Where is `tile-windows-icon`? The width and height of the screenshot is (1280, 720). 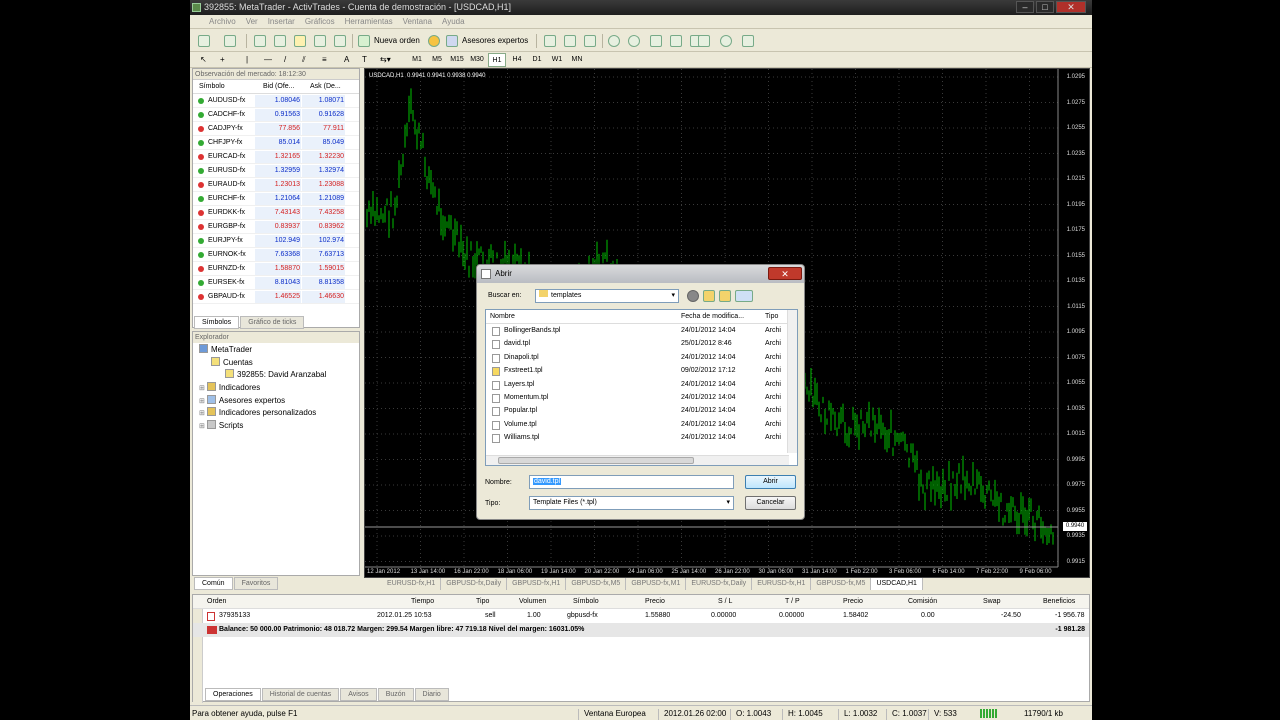
tile-windows-icon is located at coordinates (656, 41).